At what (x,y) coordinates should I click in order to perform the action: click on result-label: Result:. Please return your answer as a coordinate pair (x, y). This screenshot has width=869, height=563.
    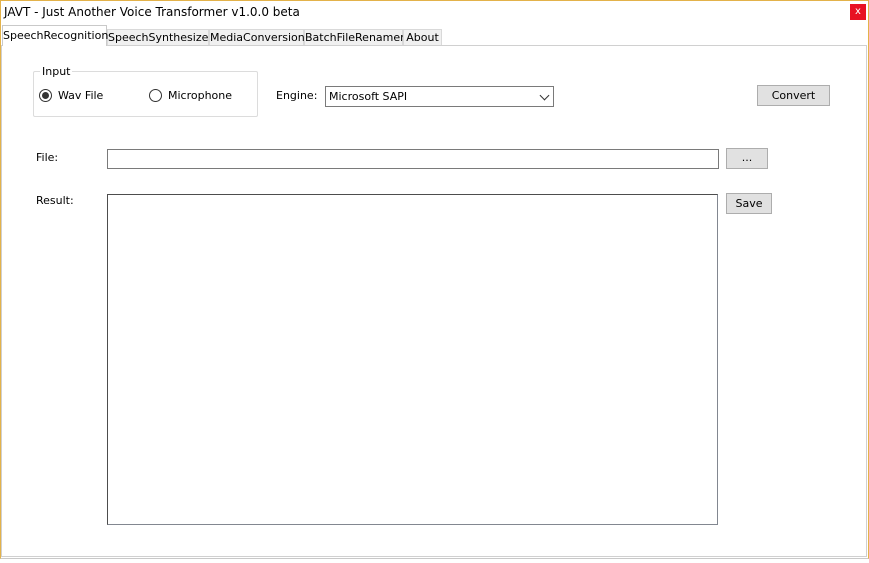
    Looking at the image, I should click on (55, 200).